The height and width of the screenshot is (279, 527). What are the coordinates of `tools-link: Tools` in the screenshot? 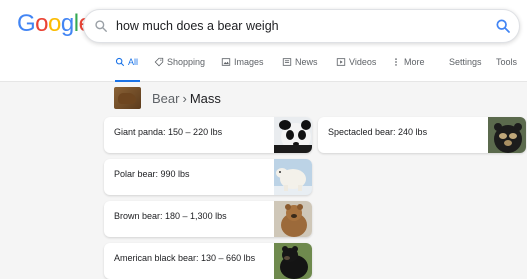 It's located at (506, 62).